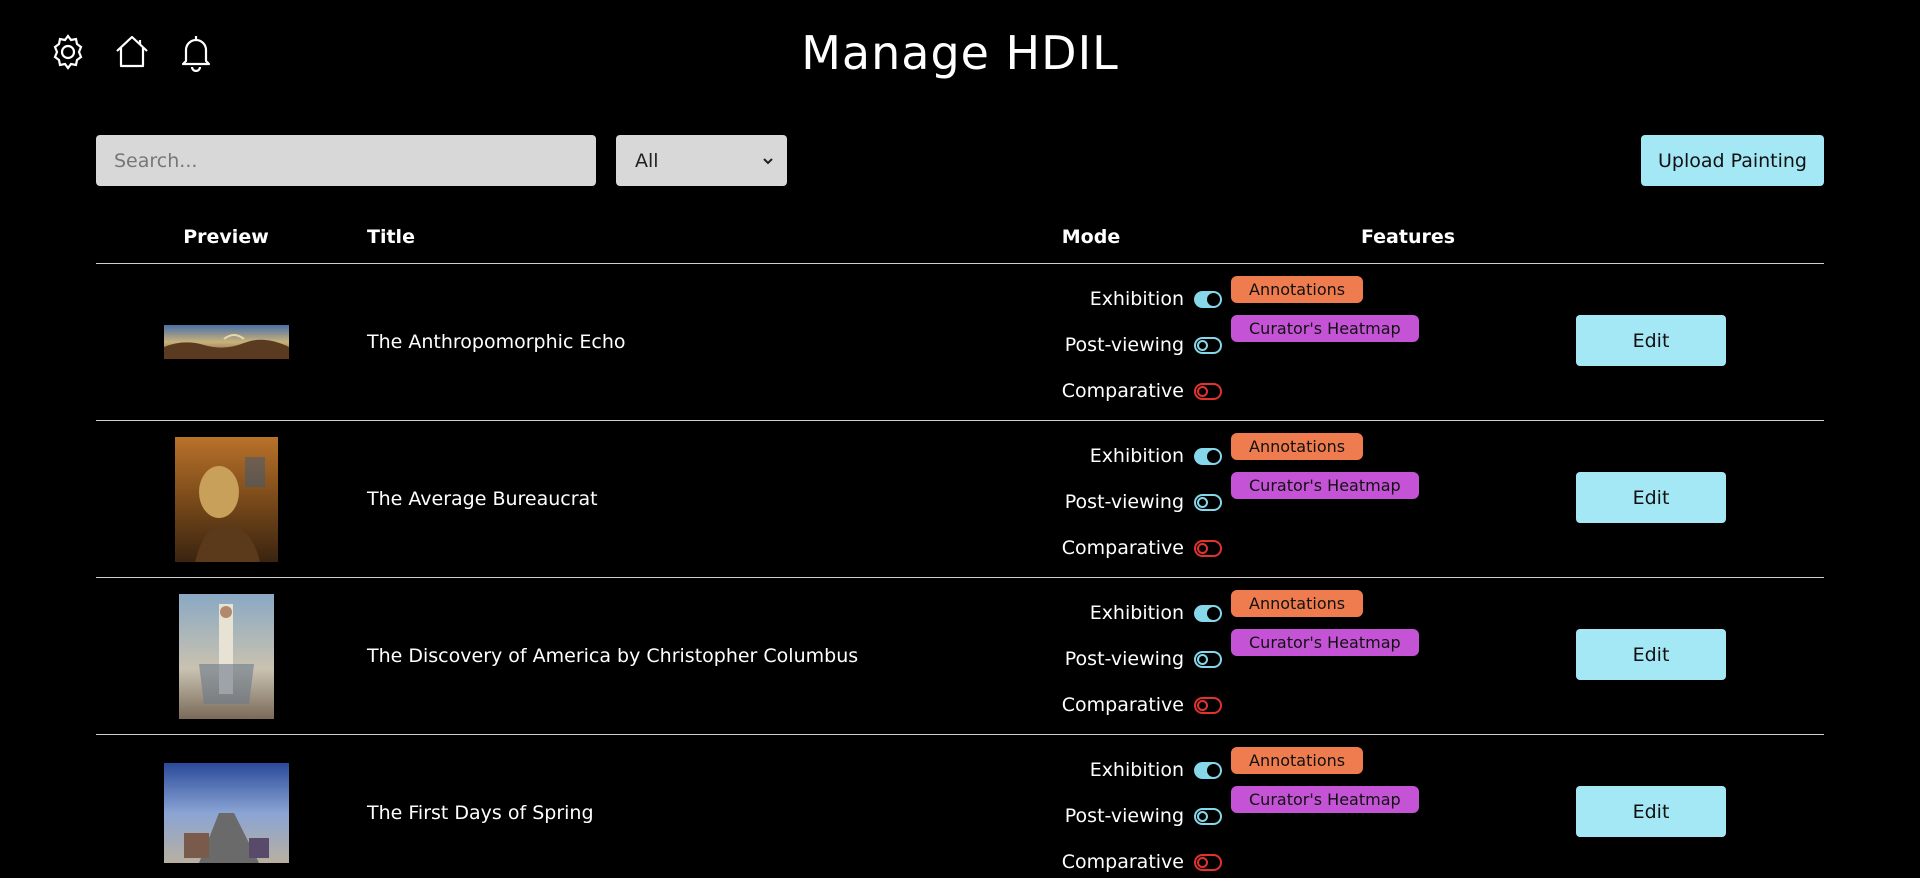 The height and width of the screenshot is (878, 1920). Describe the element at coordinates (482, 499) in the screenshot. I see `painting-title: The Average Bureaucrat` at that location.